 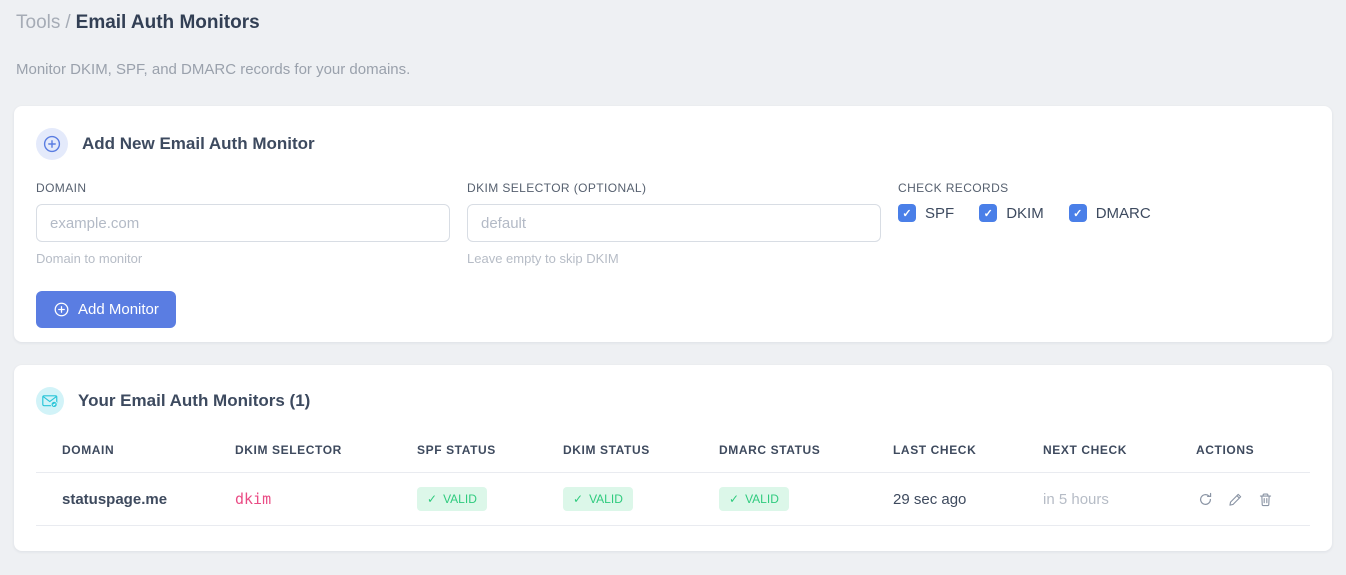 I want to click on checkbox-item-dkim: ✓ DKIM, so click(x=1011, y=213).